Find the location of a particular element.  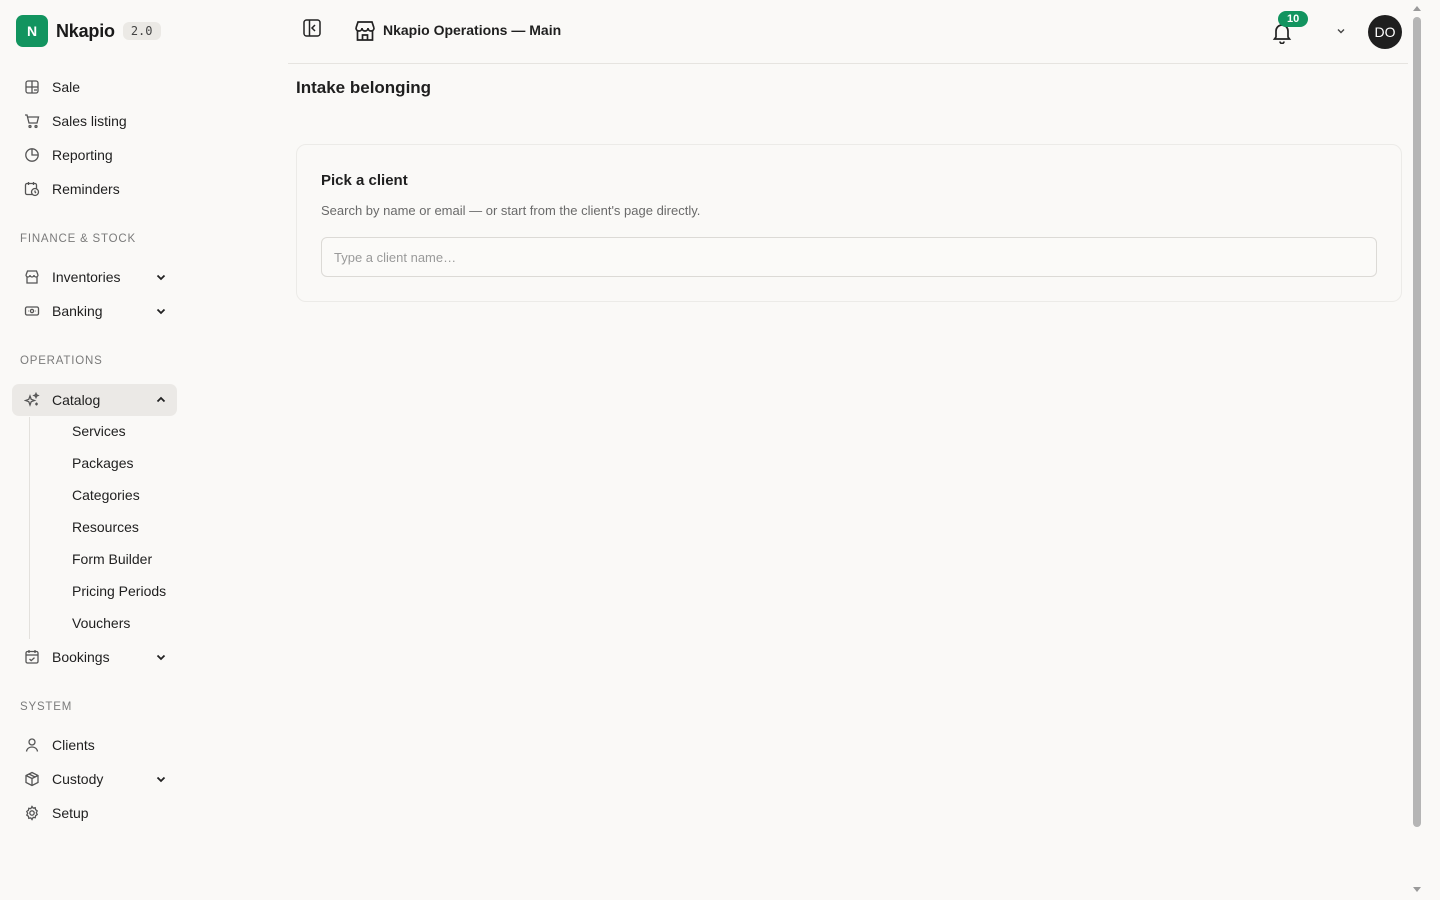

brand: N Nkapio 2.0 is located at coordinates (88, 31).